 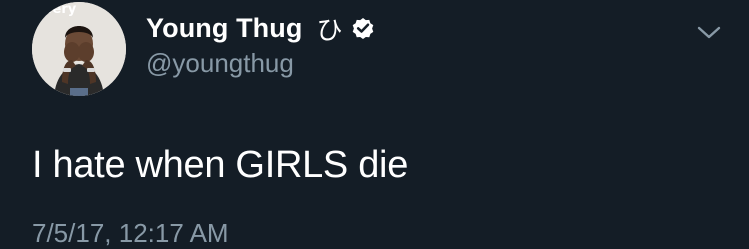 I want to click on avatar: ffery, so click(x=79, y=49).